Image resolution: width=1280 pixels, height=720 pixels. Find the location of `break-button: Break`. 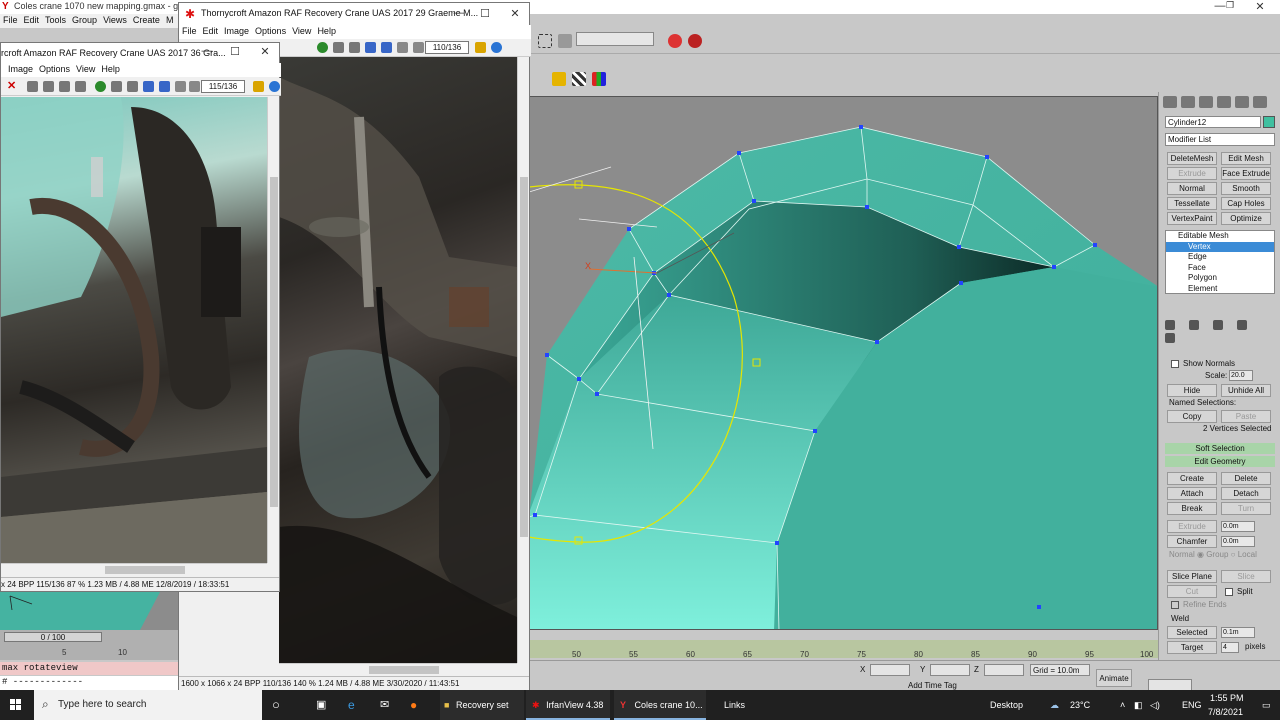

break-button: Break is located at coordinates (1192, 508).